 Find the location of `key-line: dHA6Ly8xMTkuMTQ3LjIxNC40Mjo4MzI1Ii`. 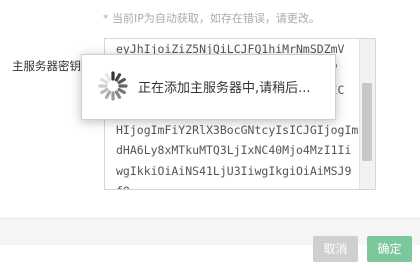

key-line: dHA6Ly8xMTkuMTQ3LjIxNC40Mjo4MzI1Ii is located at coordinates (234, 150).